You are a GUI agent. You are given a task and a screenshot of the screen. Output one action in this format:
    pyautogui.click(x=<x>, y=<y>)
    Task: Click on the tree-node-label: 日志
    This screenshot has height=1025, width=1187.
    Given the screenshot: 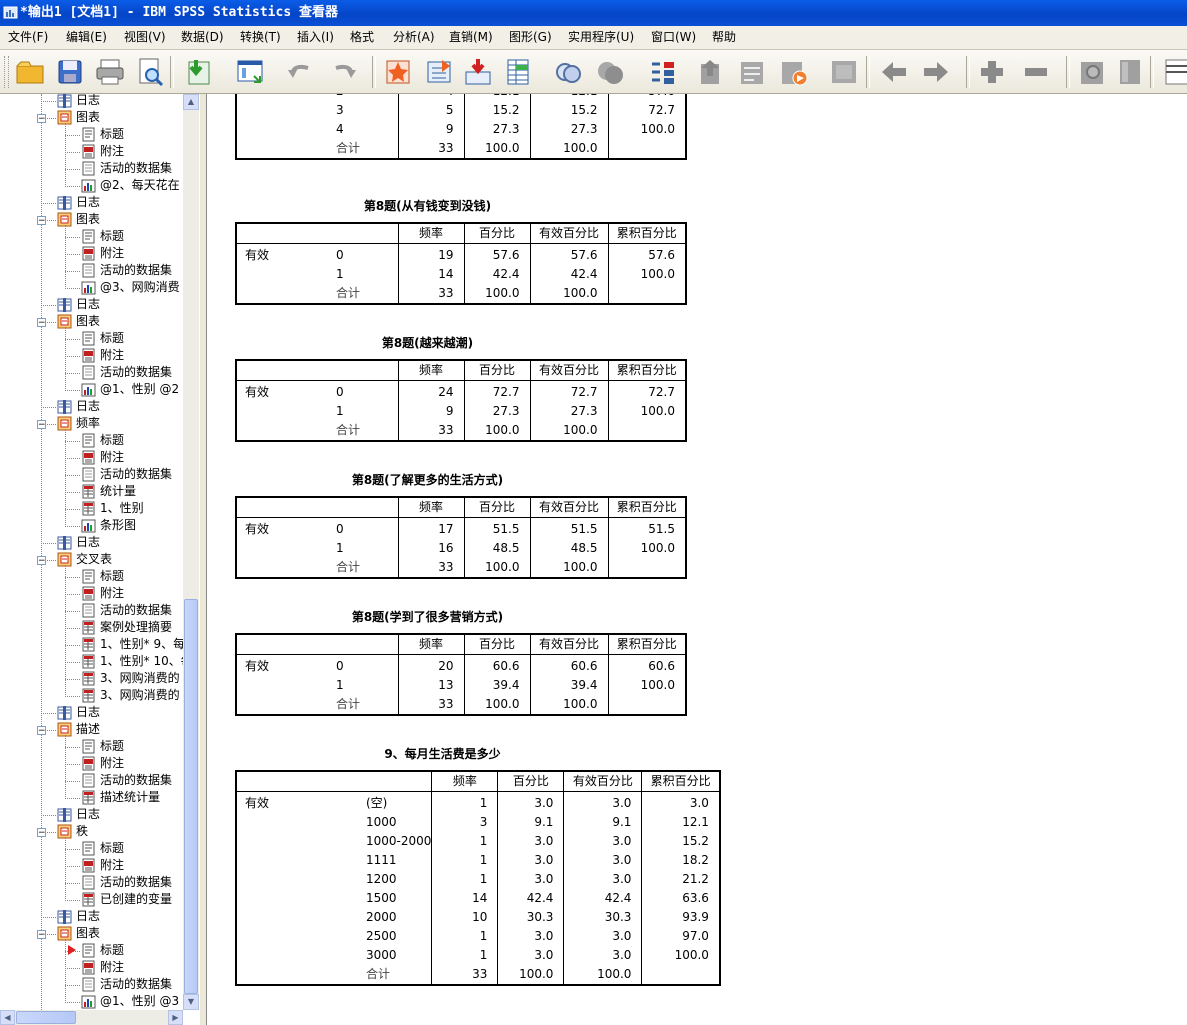 What is the action you would take?
    pyautogui.click(x=88, y=304)
    